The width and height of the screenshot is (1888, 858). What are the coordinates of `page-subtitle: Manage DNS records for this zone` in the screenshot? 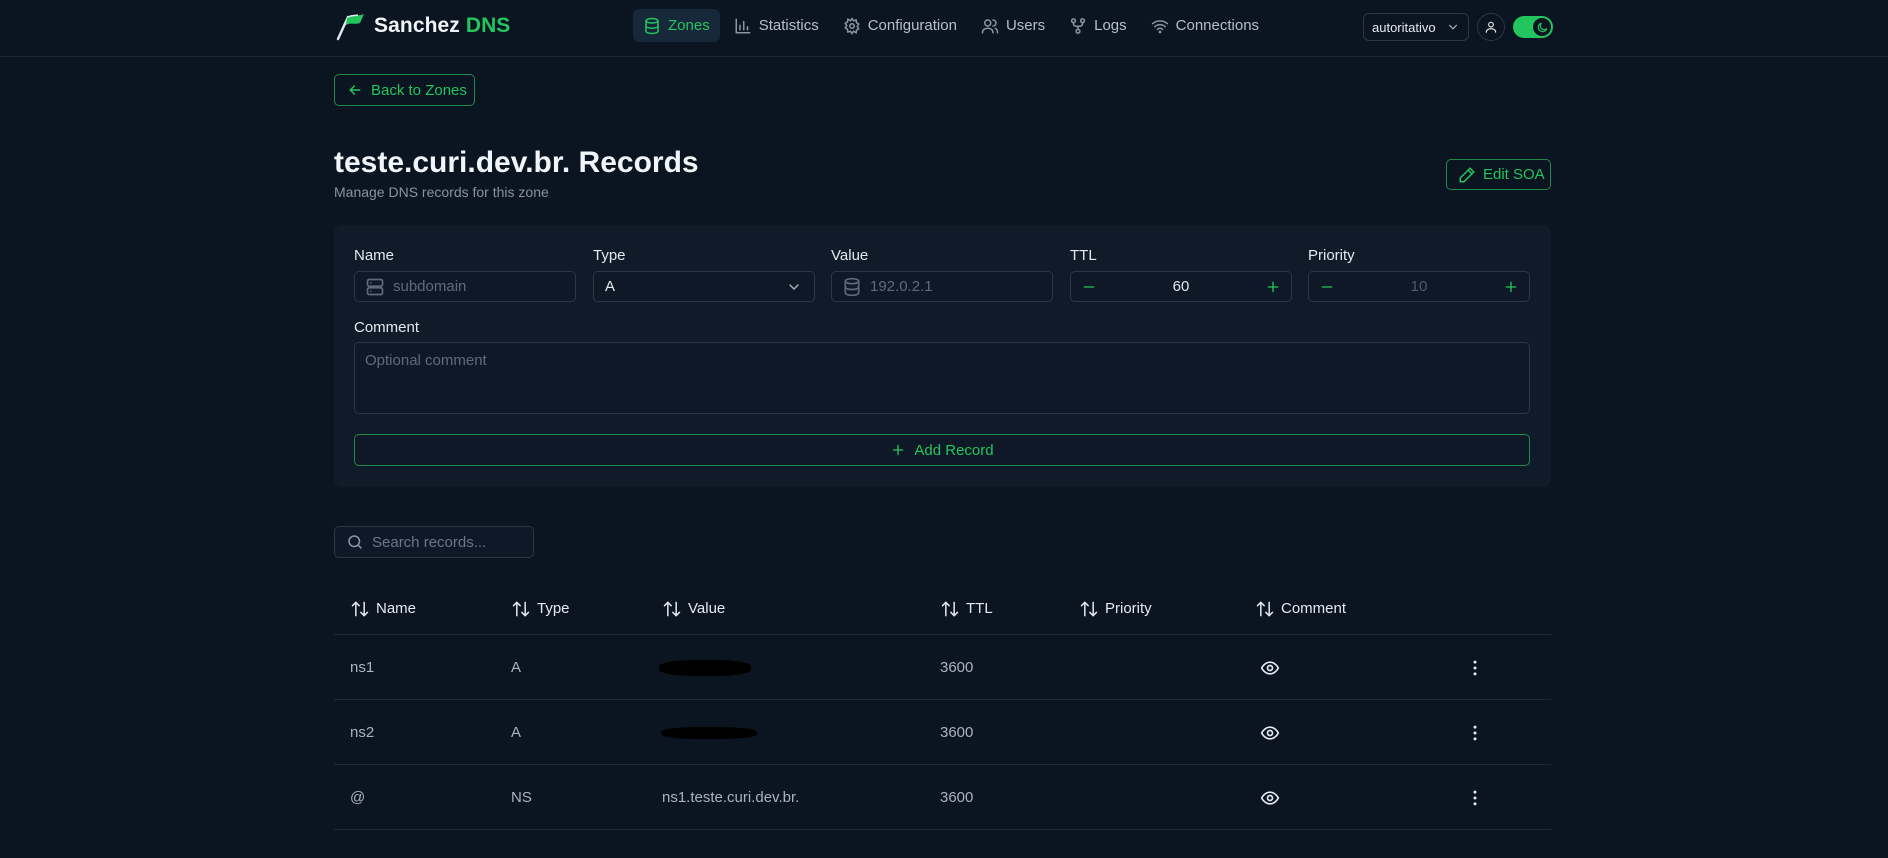 It's located at (441, 192).